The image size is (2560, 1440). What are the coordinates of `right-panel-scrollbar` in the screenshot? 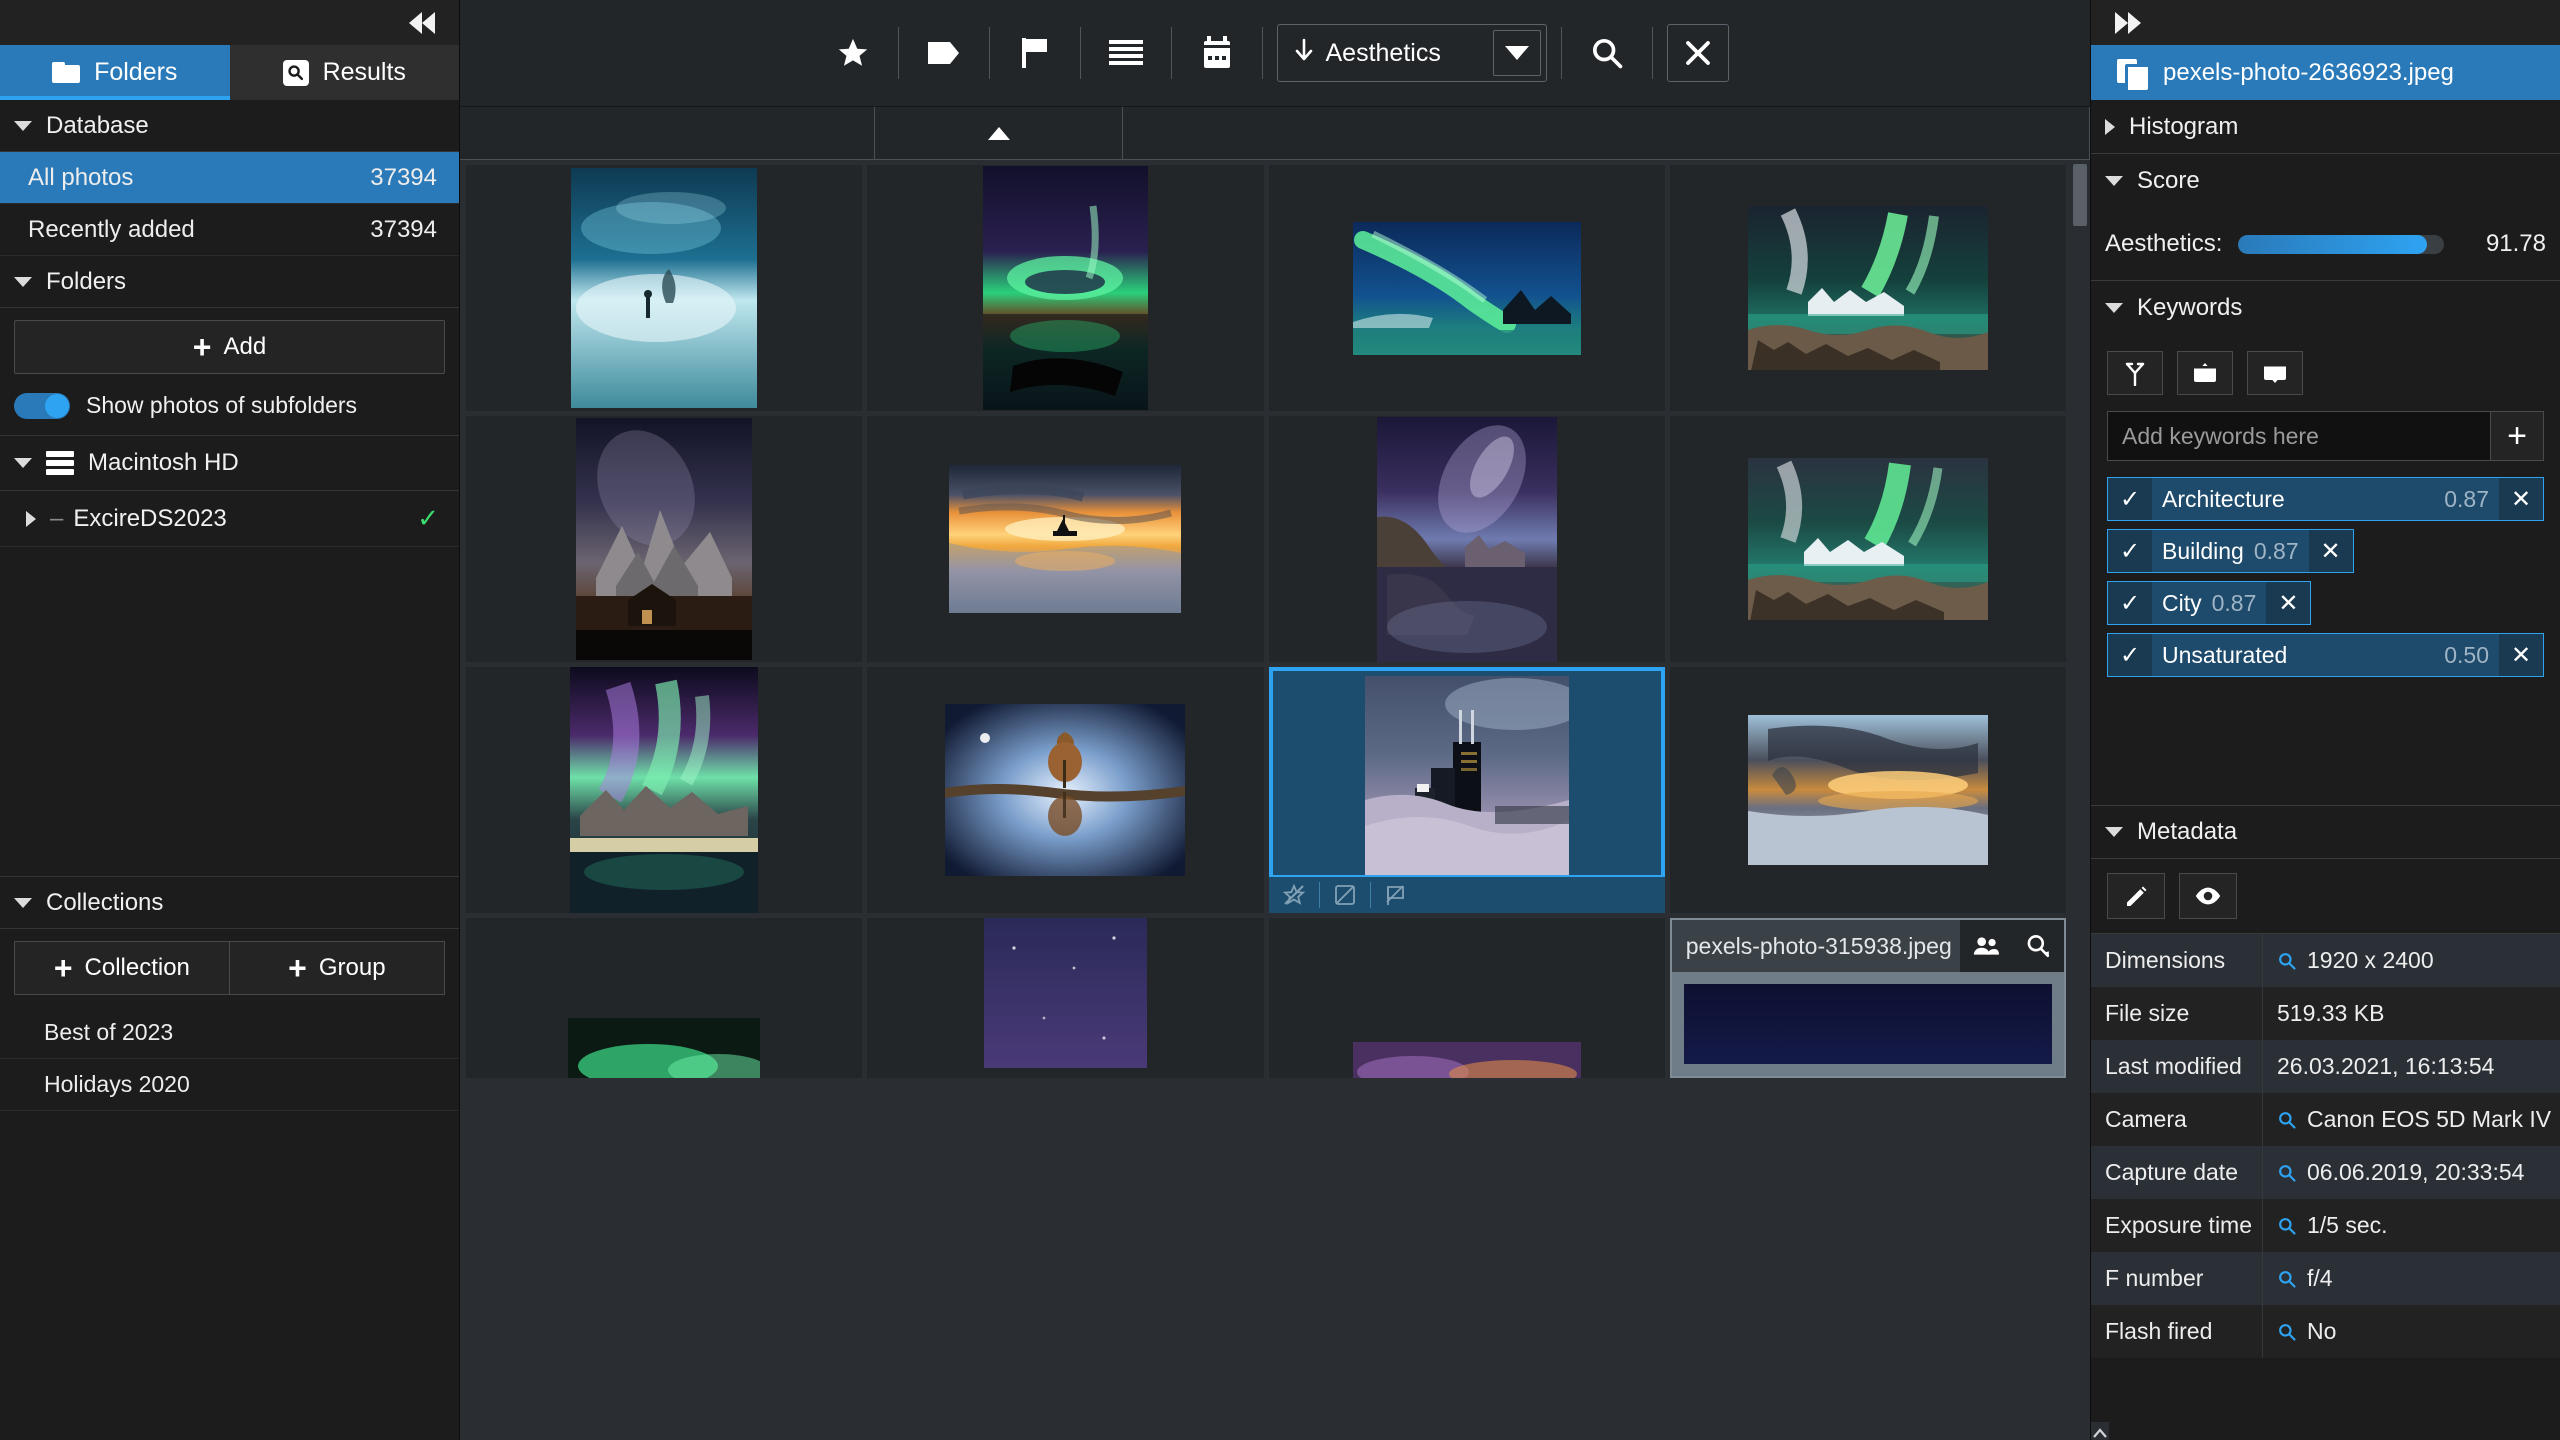 It's located at (2100, 1431).